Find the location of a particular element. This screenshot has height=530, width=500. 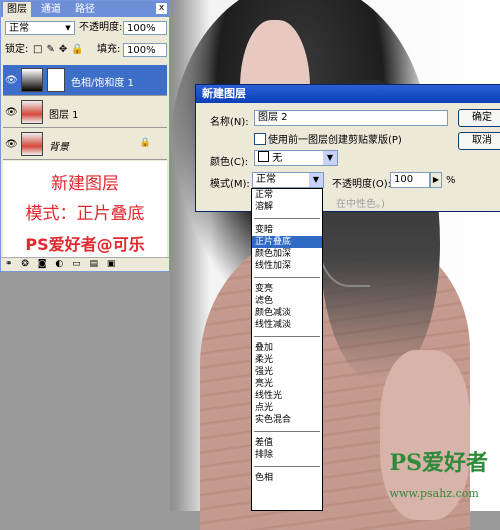

close-icon: x is located at coordinates (161, 8).